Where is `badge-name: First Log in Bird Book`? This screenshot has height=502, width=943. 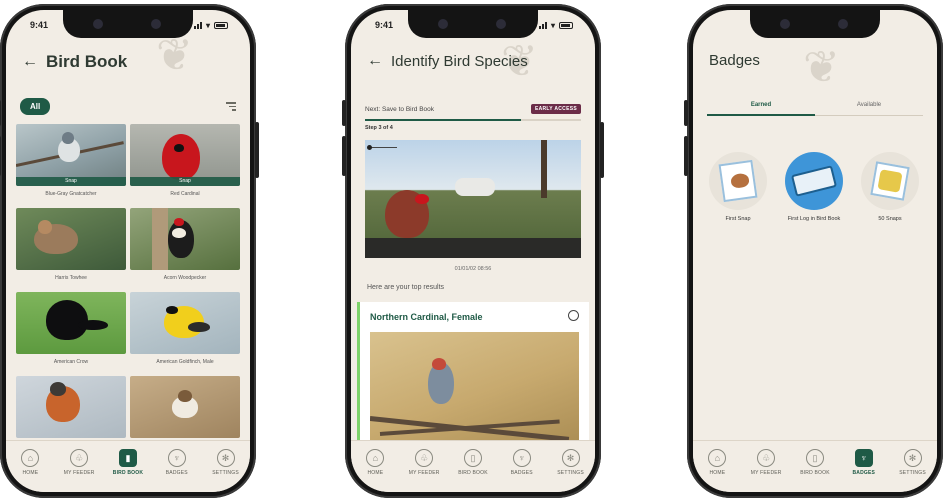 badge-name: First Log in Bird Book is located at coordinates (814, 219).